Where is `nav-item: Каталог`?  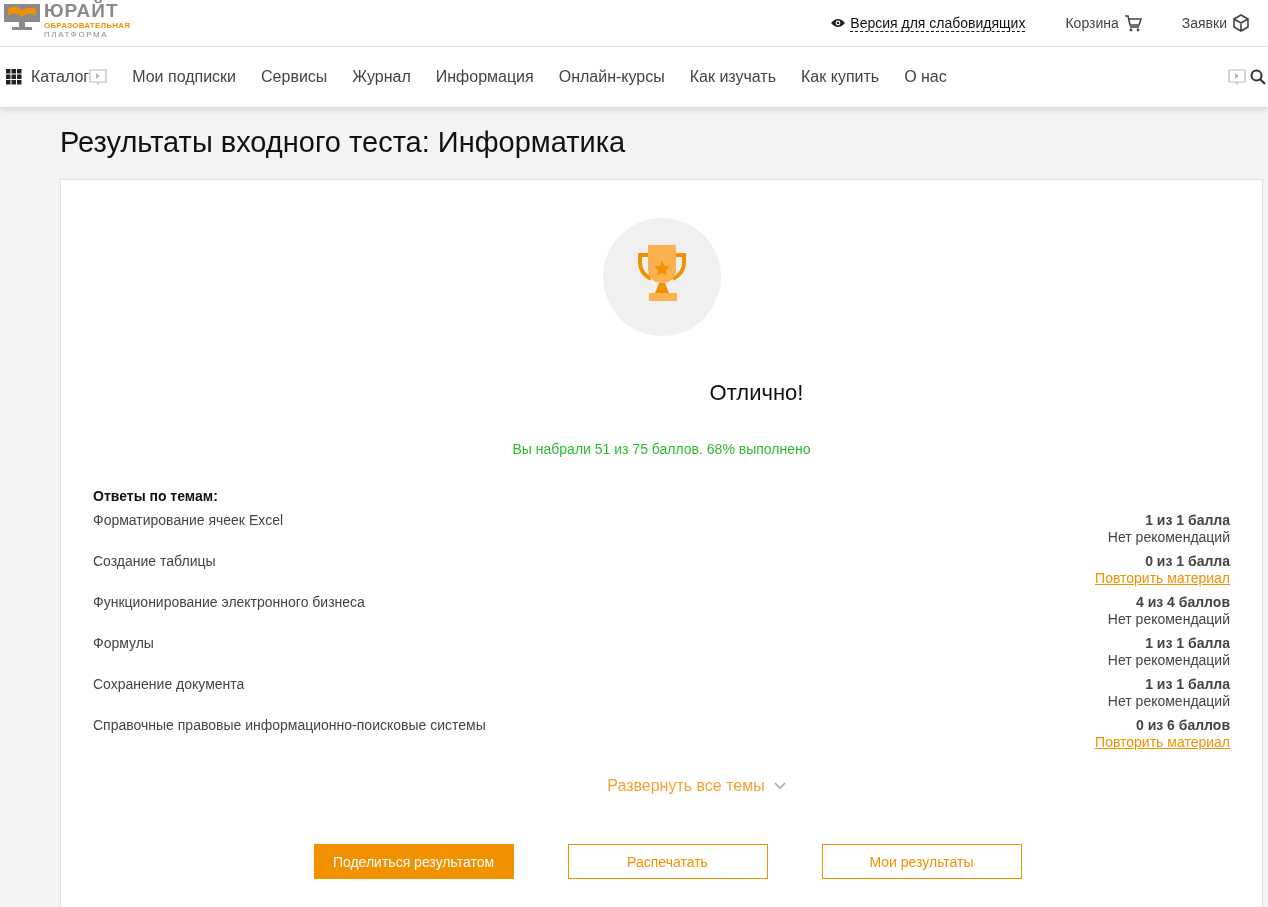 nav-item: Каталог is located at coordinates (60, 77).